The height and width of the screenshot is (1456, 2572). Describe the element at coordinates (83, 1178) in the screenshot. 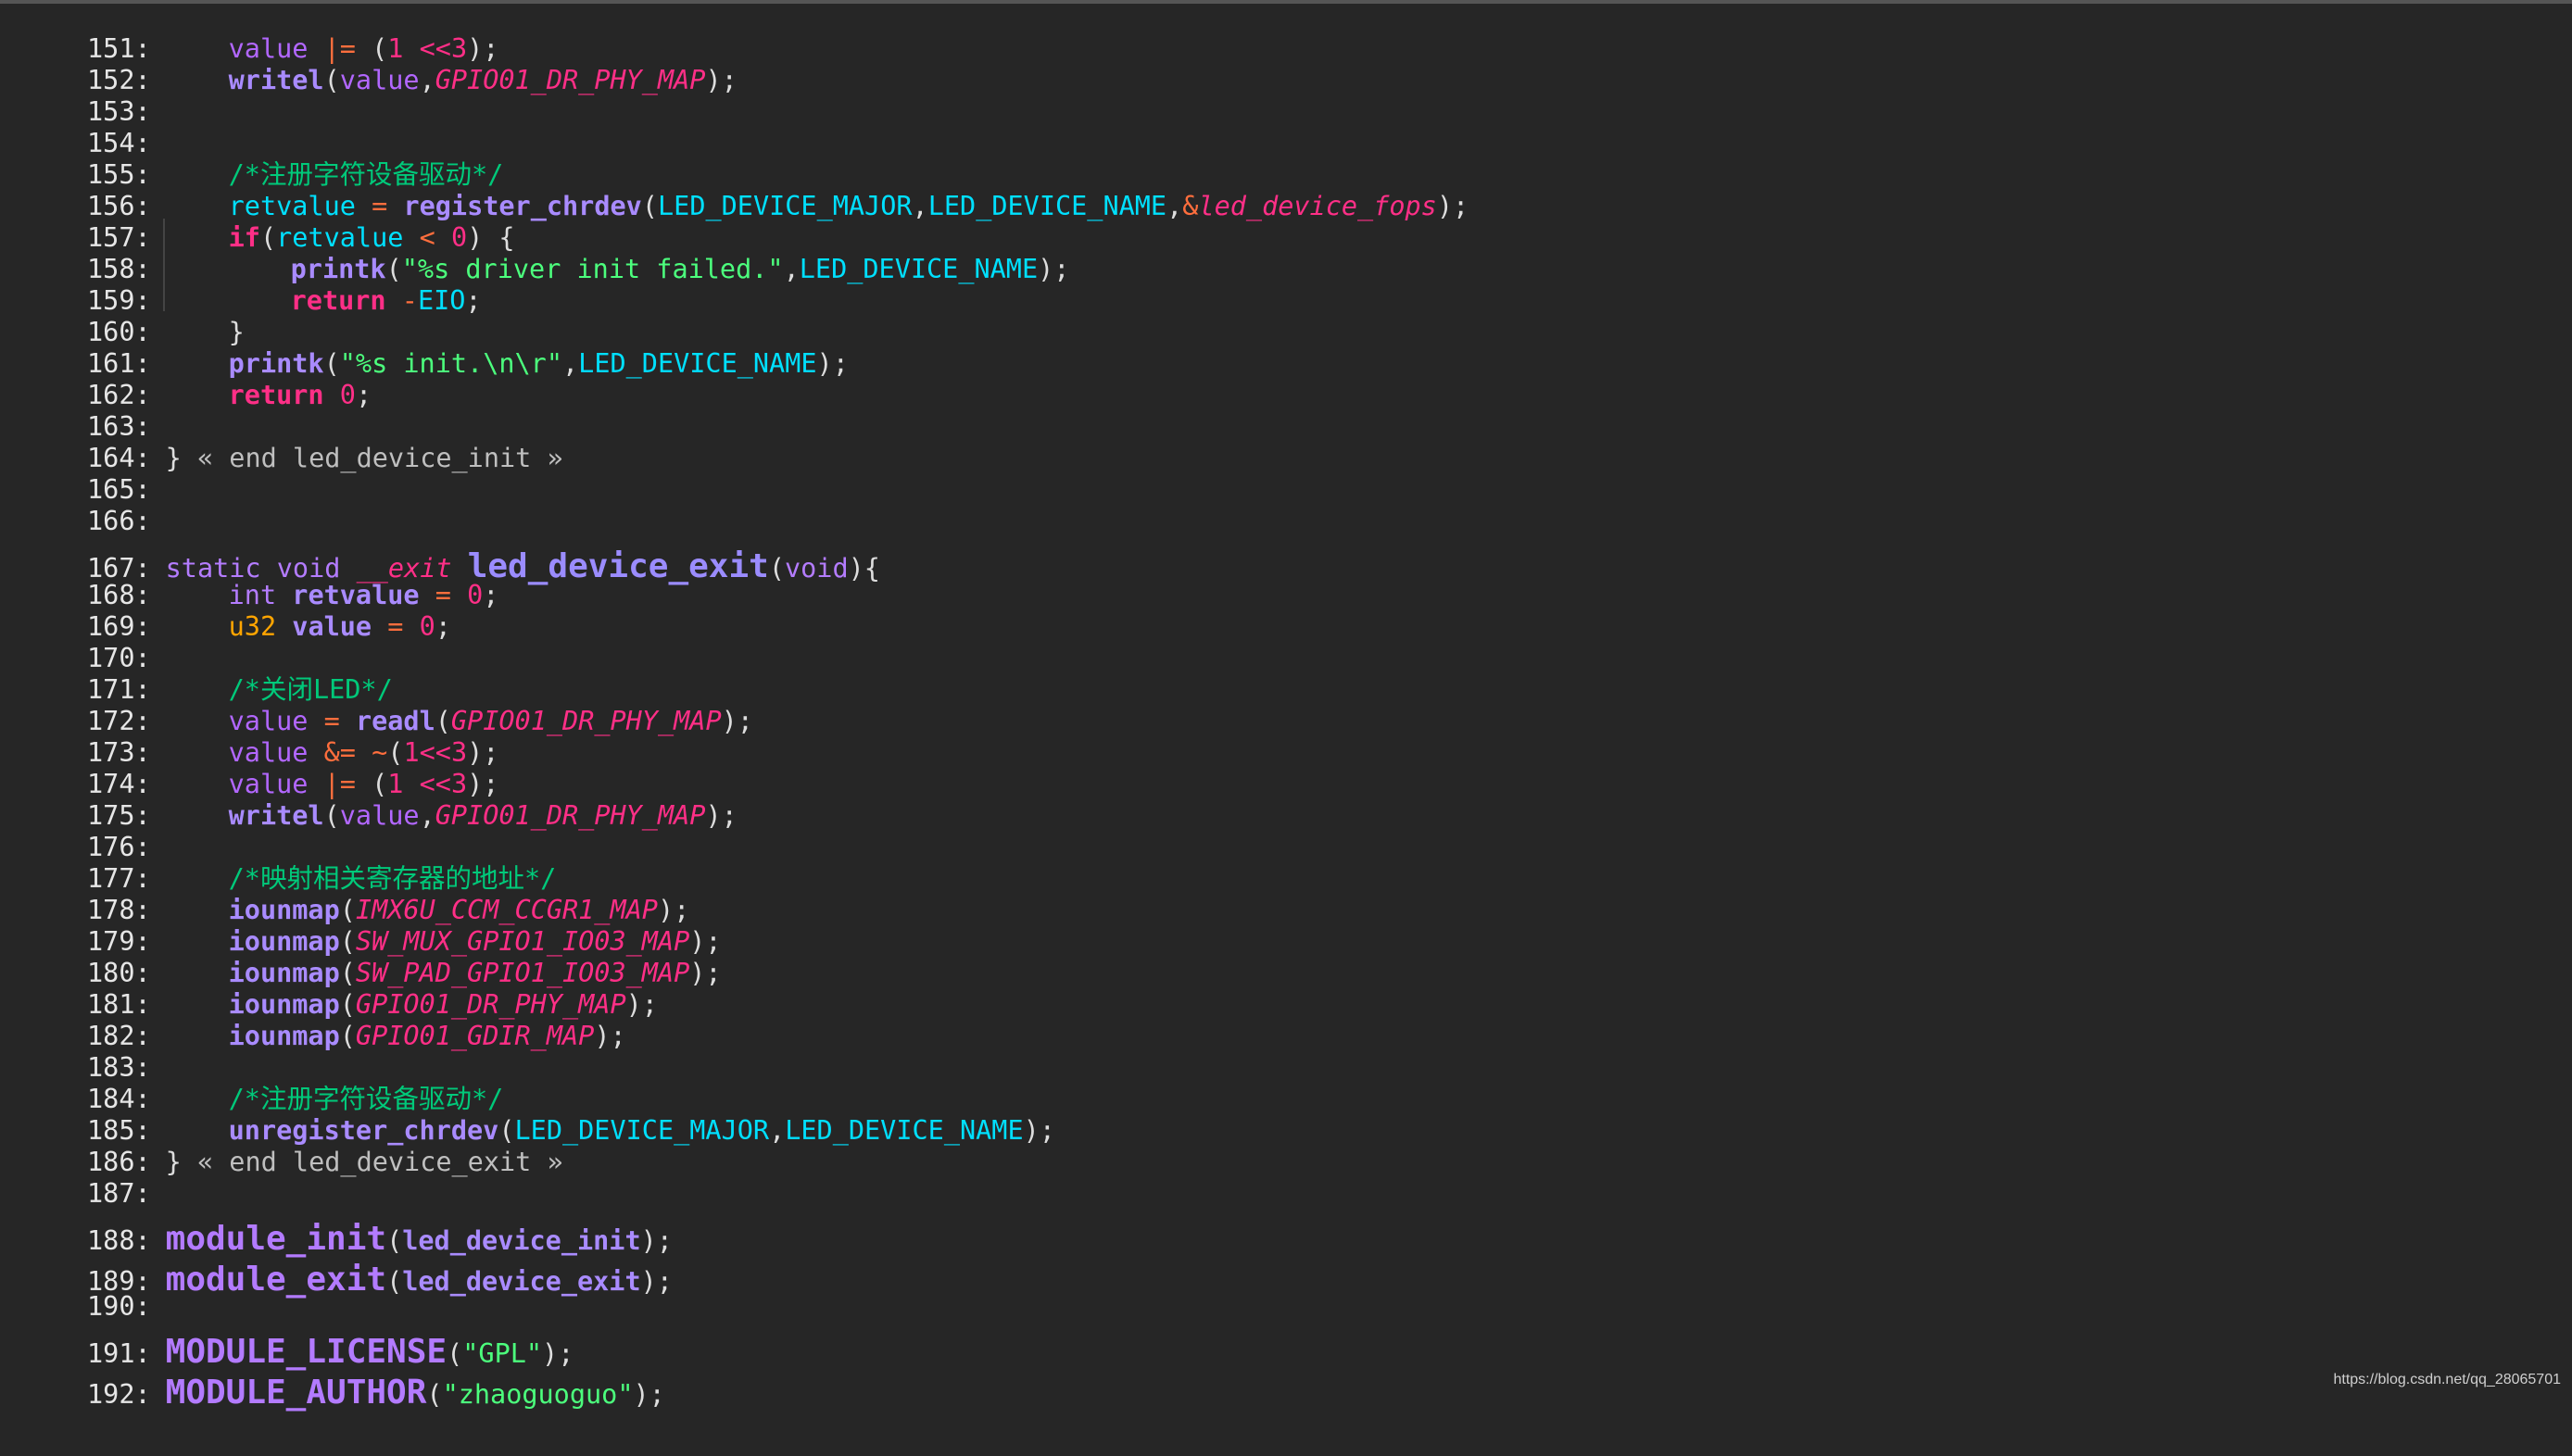

I see `code-line-187: 187:` at that location.